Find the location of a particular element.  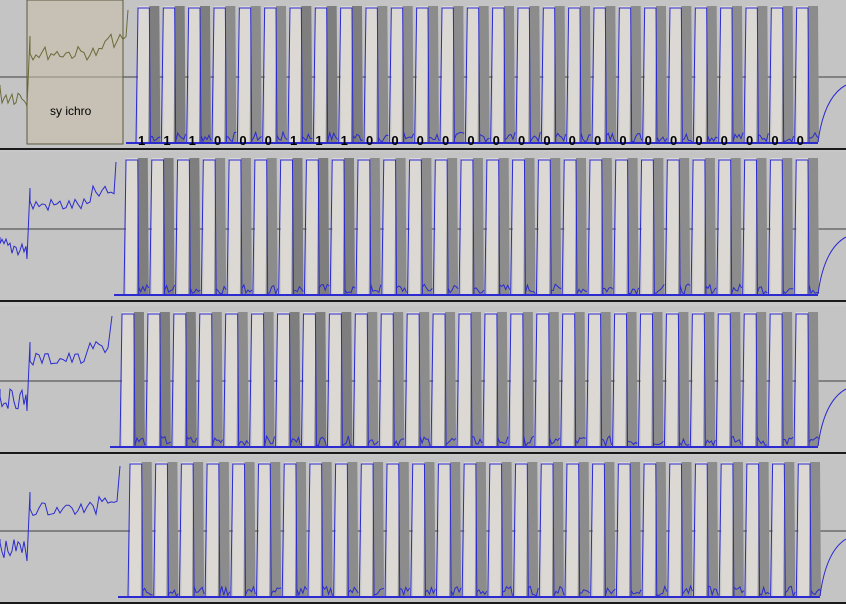

synchro-selection is located at coordinates (75, 72).